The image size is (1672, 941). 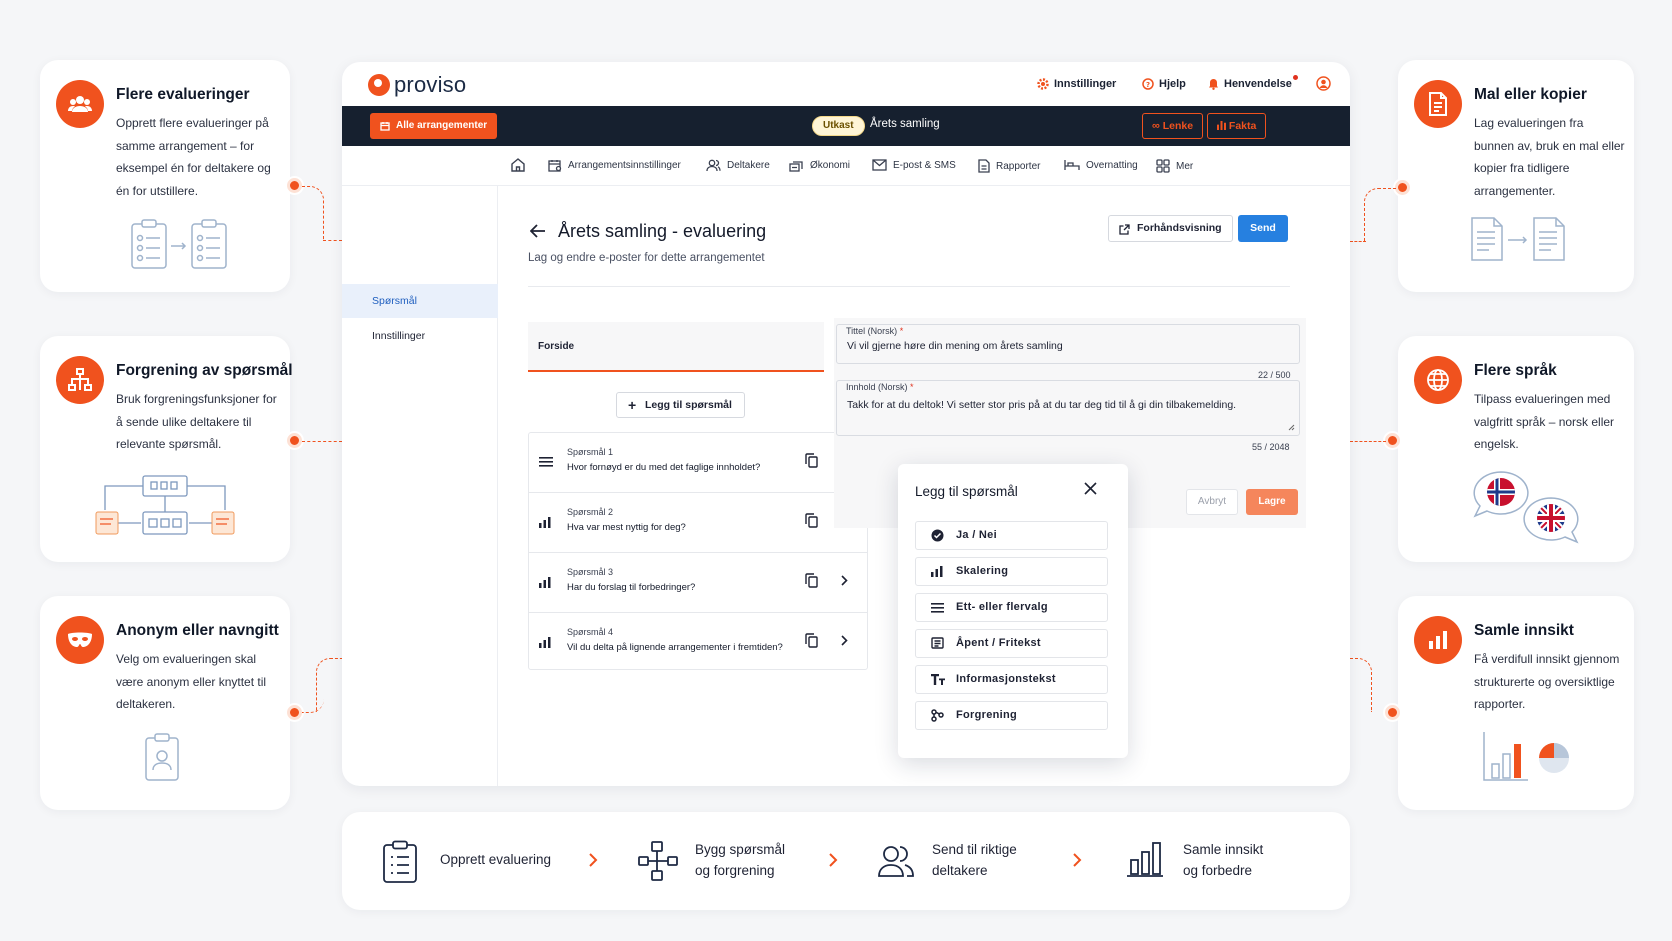 What do you see at coordinates (662, 231) in the screenshot?
I see `page-title: Årets samling - evaluering` at bounding box center [662, 231].